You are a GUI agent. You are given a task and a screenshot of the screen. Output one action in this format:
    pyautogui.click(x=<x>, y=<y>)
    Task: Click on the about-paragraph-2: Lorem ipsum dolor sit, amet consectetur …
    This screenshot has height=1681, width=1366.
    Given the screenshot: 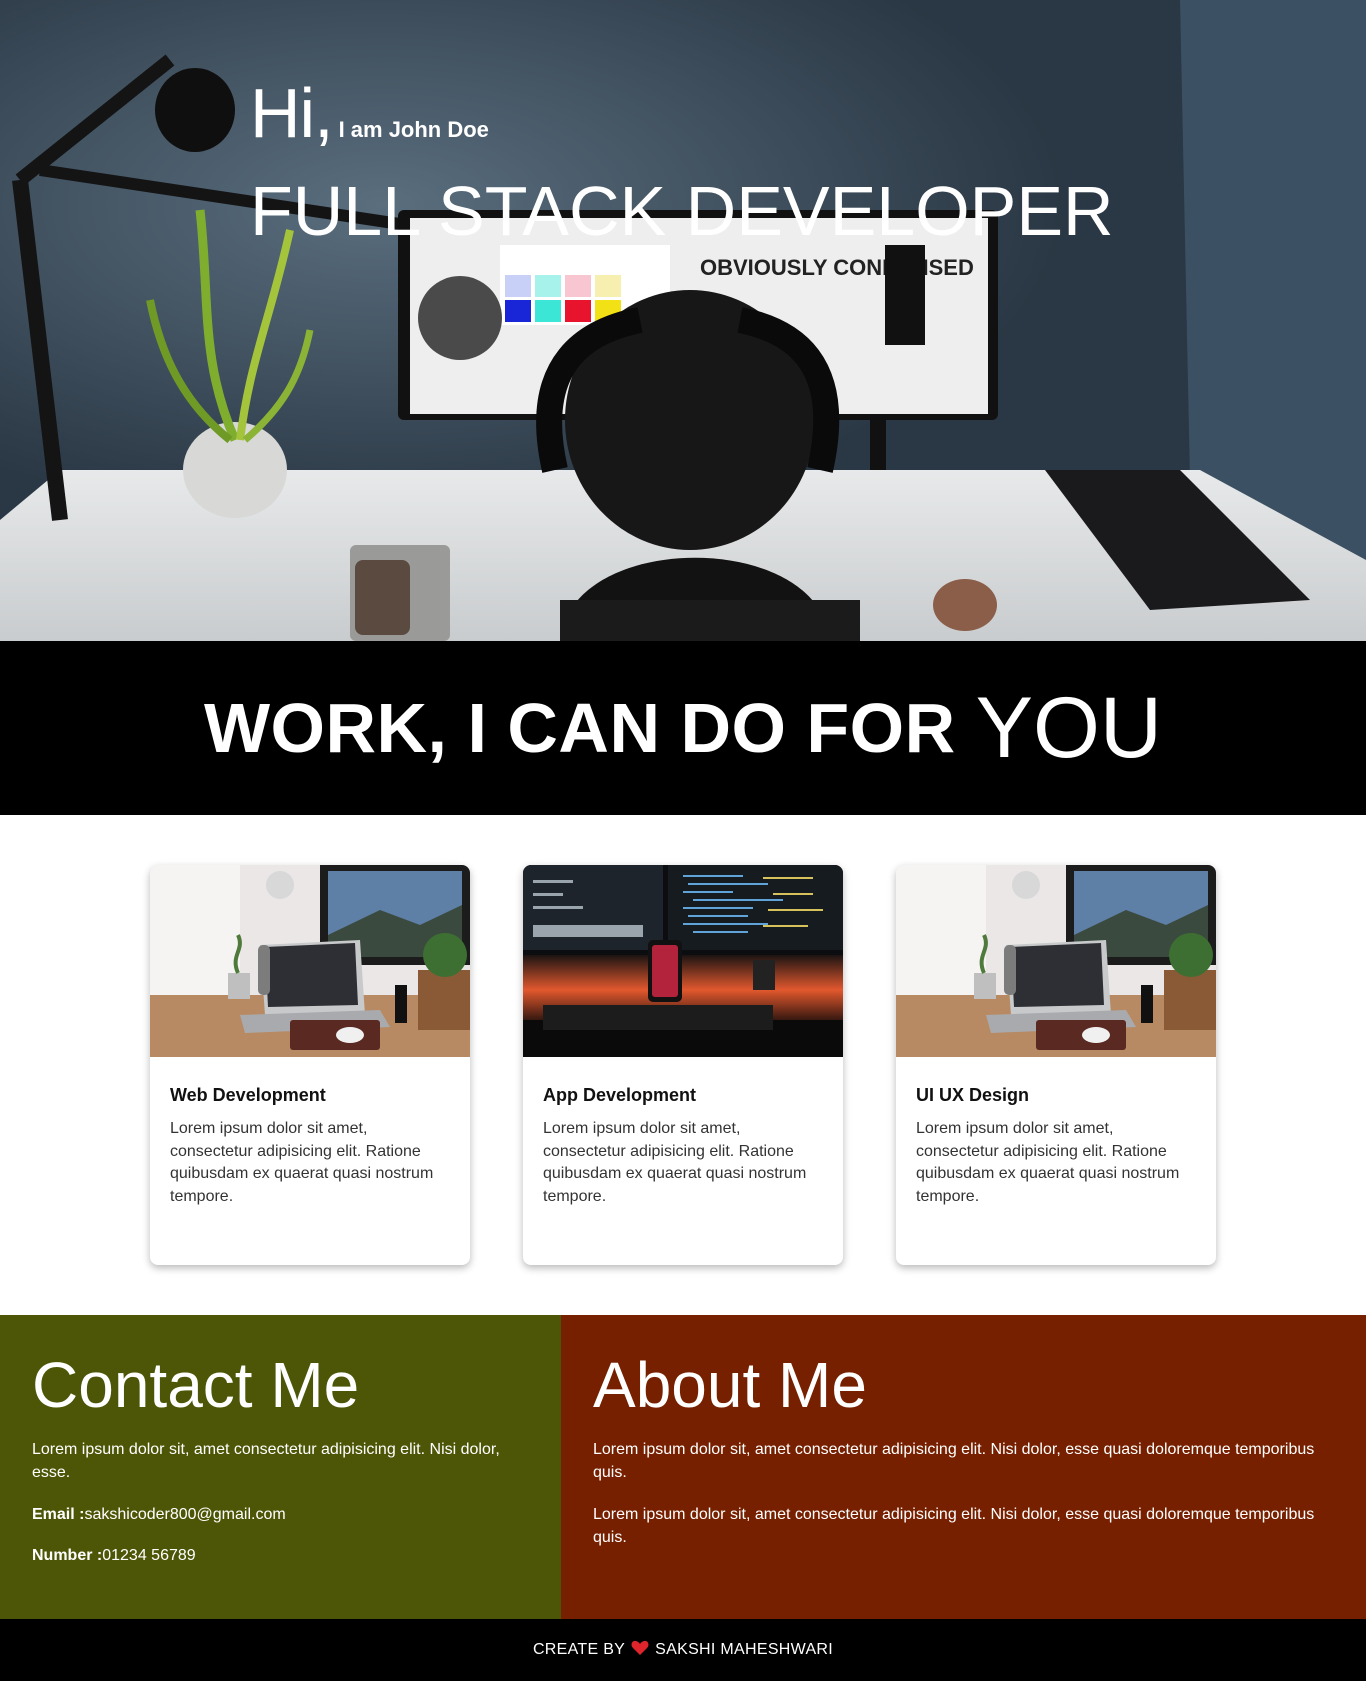 What is the action you would take?
    pyautogui.click(x=954, y=1526)
    